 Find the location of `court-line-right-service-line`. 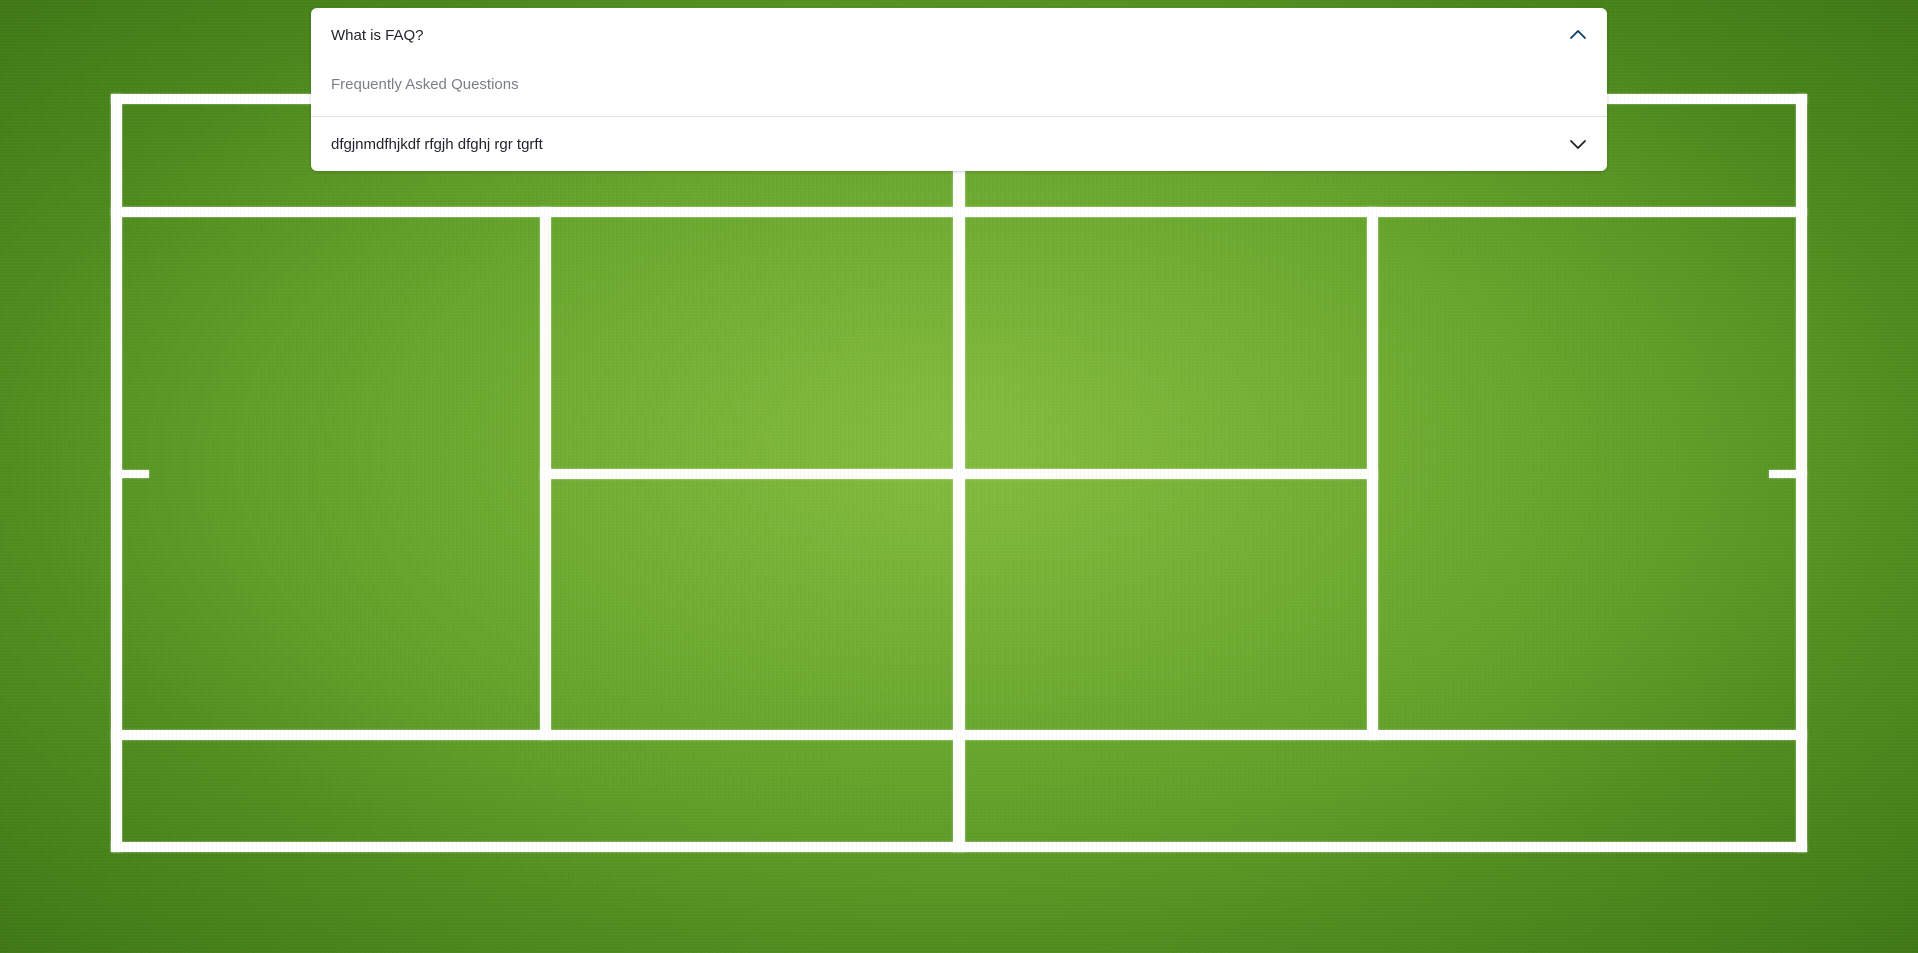

court-line-right-service-line is located at coordinates (1372, 473).